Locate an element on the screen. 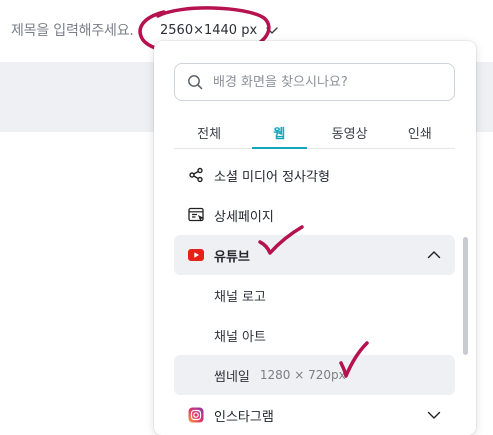 The image size is (493, 435). tab-video: 동영상 is located at coordinates (350, 131).